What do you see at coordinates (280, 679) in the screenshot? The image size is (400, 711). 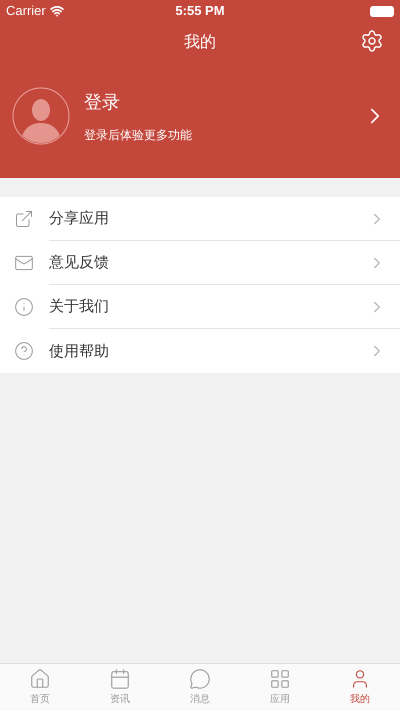 I see `grid-icon` at bounding box center [280, 679].